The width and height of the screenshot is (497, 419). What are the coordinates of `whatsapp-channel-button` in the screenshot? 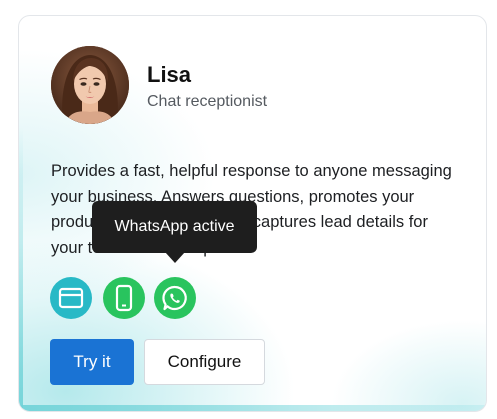 It's located at (175, 298).